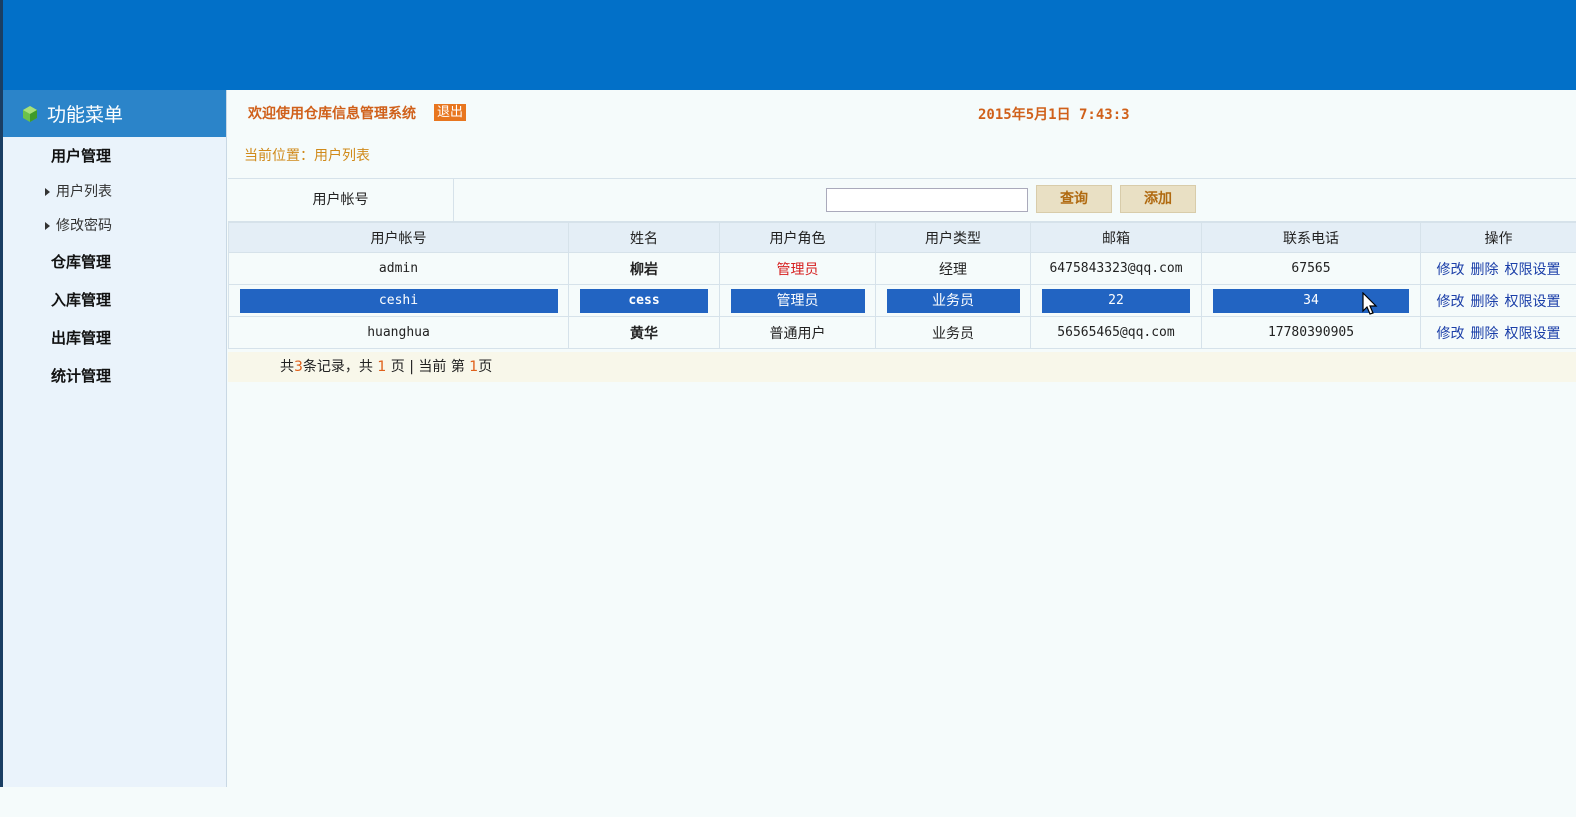  What do you see at coordinates (114, 192) in the screenshot?
I see `menu-item-user-list: 用户列表` at bounding box center [114, 192].